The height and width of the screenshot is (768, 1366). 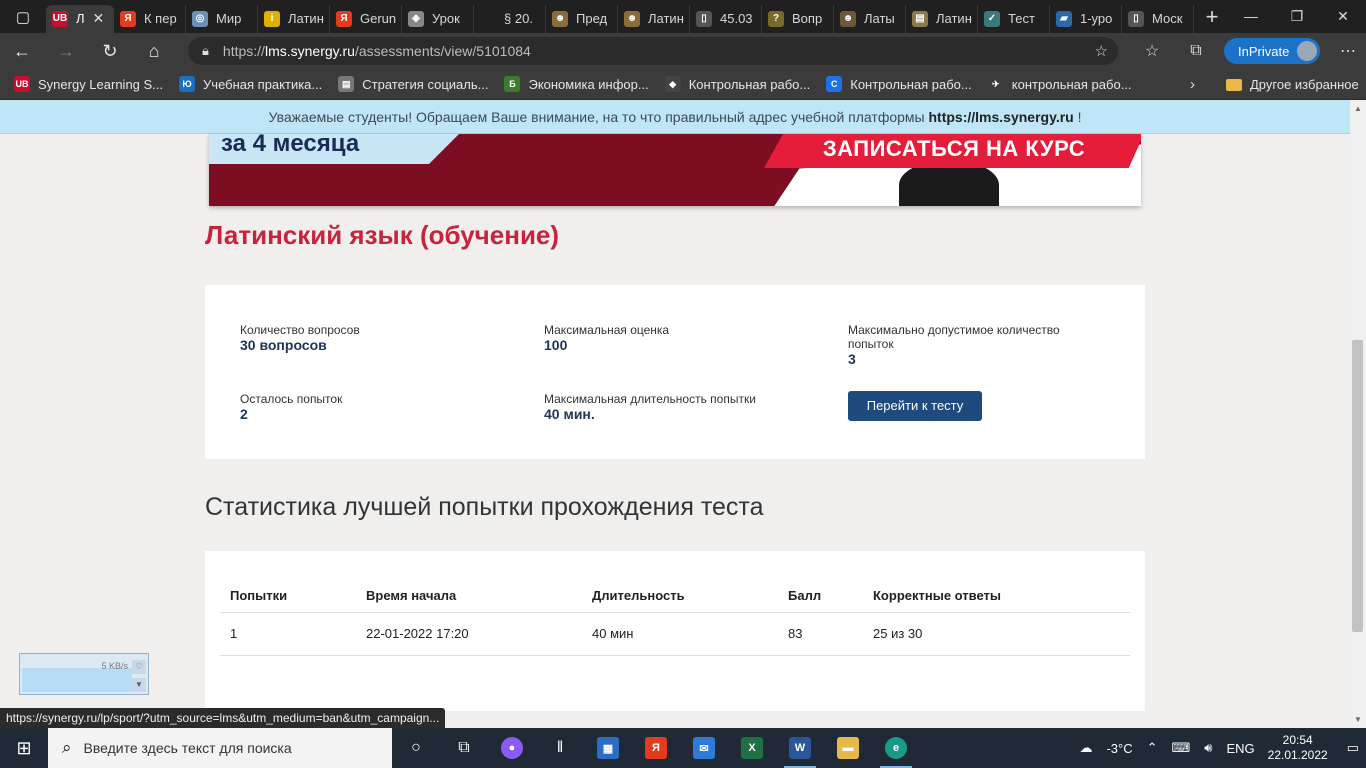 What do you see at coordinates (675, 170) in the screenshot?
I see `promo-banner: за 4 месяца ЗАПИСАТЬСЯ НА КУРС` at bounding box center [675, 170].